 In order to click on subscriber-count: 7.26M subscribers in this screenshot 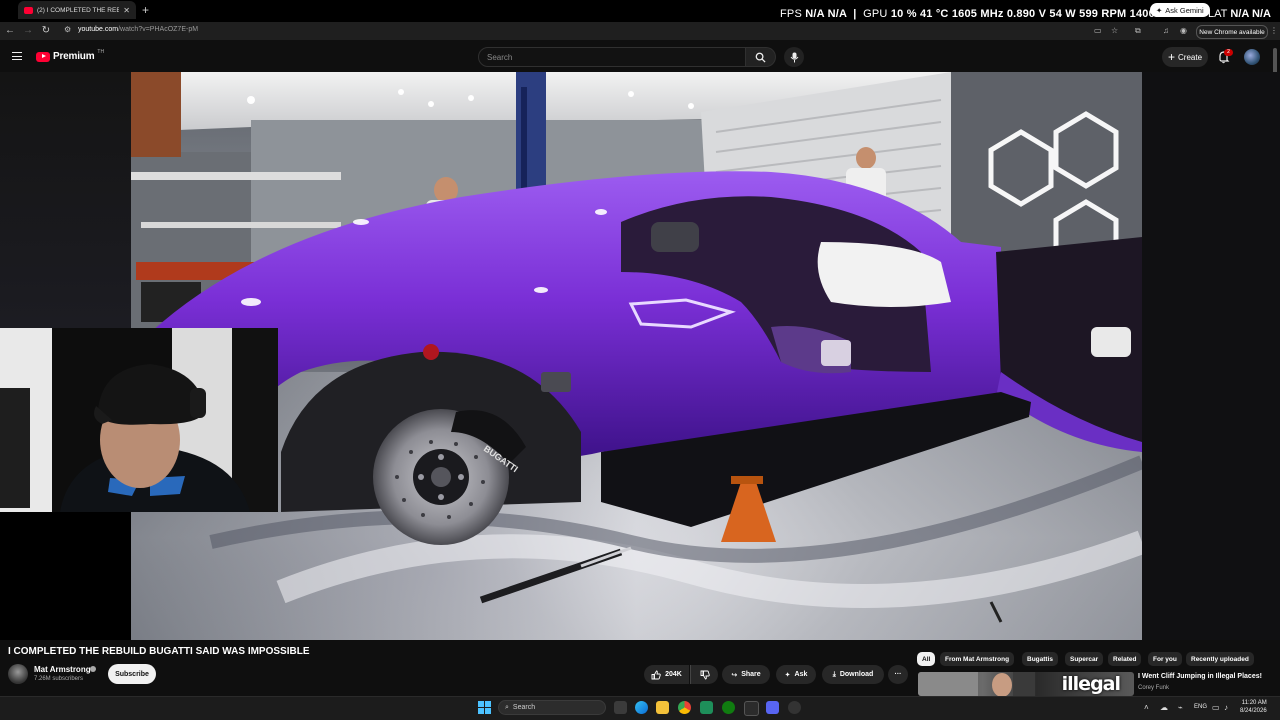, I will do `click(59, 679)`.